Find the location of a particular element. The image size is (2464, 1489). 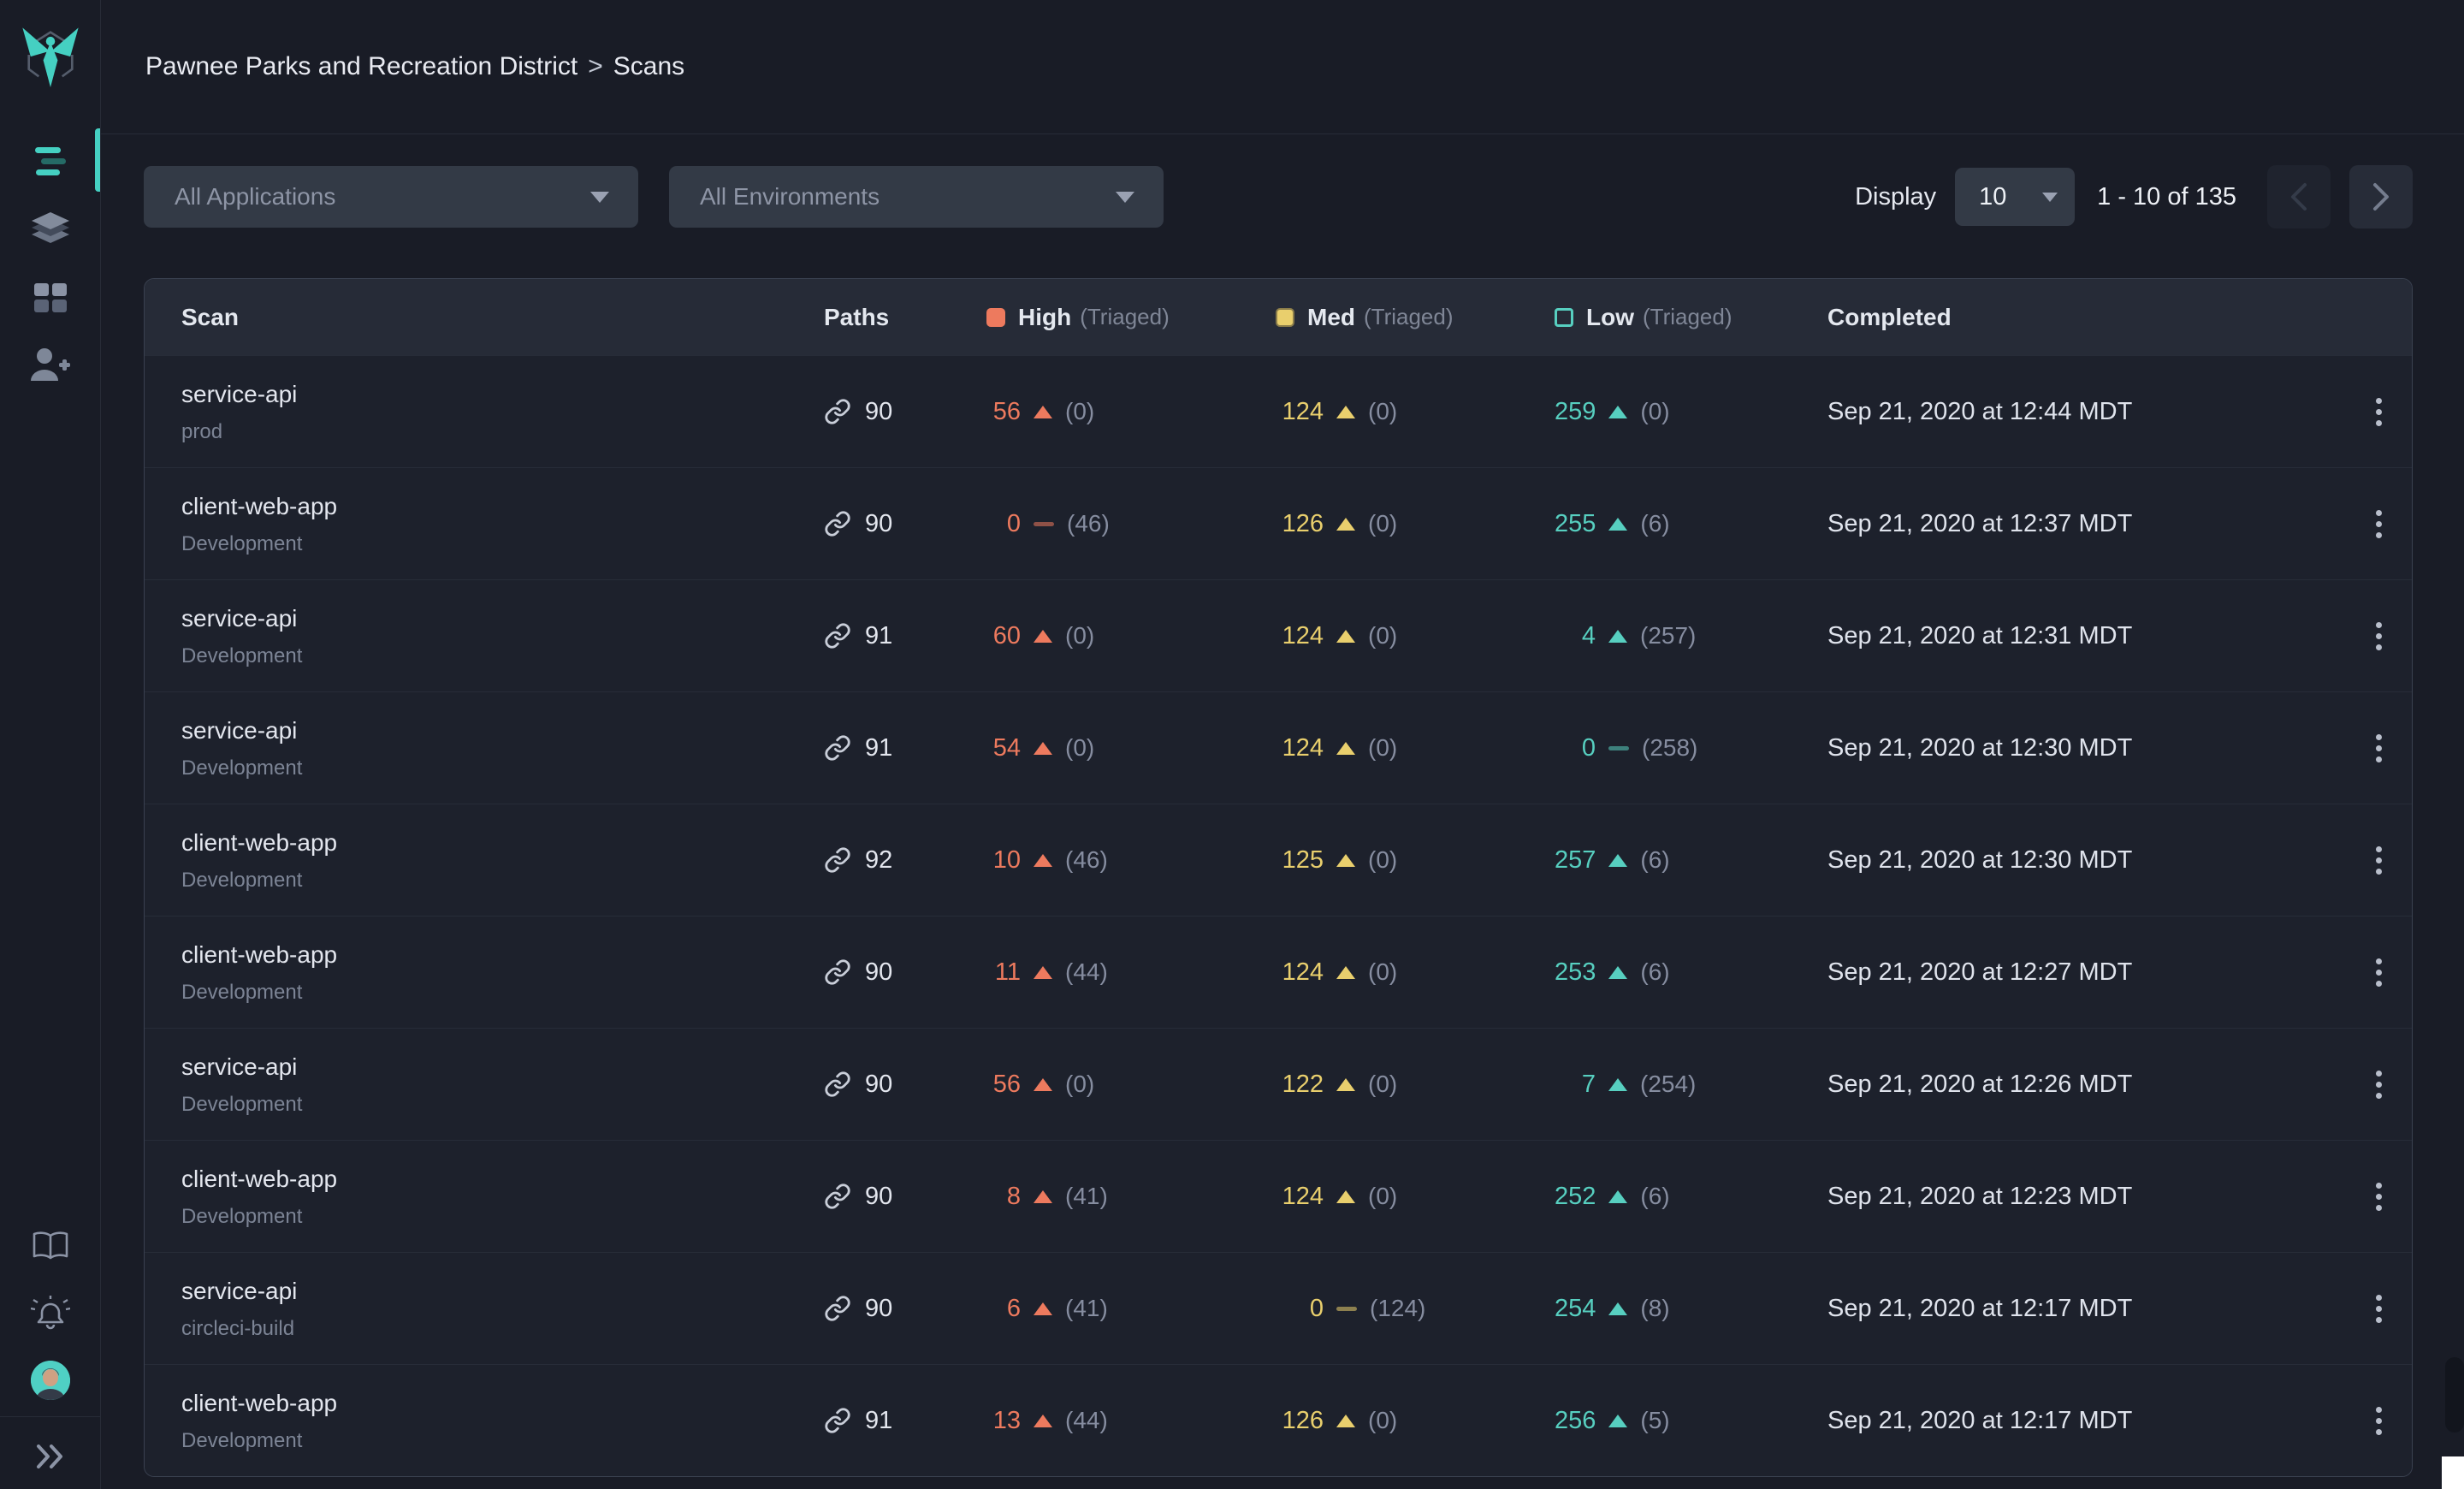

paths-cell: 90 is located at coordinates (880, 524).